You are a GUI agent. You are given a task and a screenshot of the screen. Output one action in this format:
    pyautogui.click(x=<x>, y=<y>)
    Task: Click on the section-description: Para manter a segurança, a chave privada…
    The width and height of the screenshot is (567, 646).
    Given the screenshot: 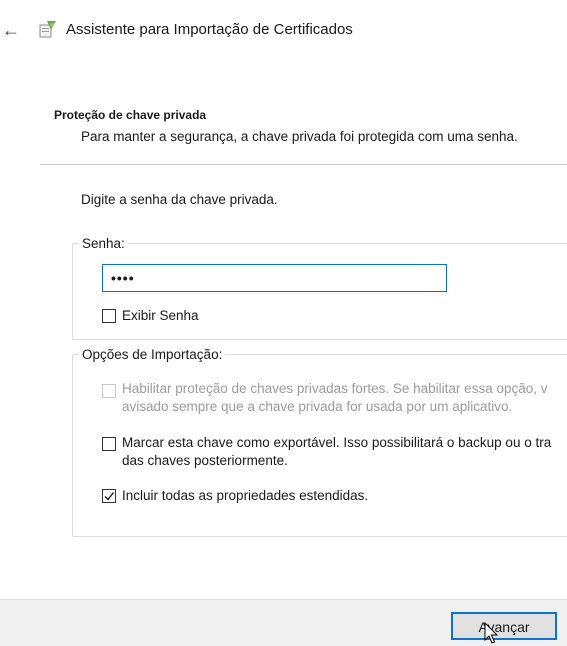 What is the action you would take?
    pyautogui.click(x=299, y=136)
    